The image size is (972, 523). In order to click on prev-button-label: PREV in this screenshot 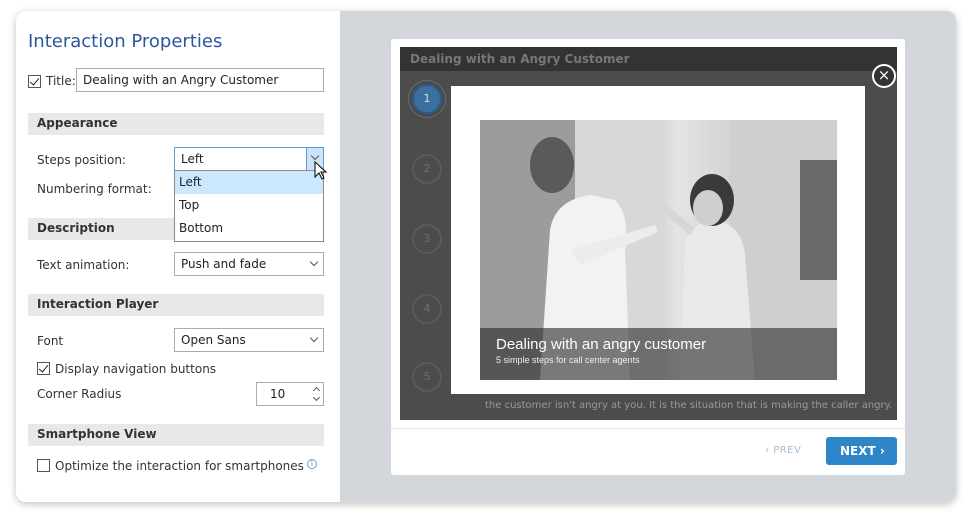, I will do `click(787, 450)`.